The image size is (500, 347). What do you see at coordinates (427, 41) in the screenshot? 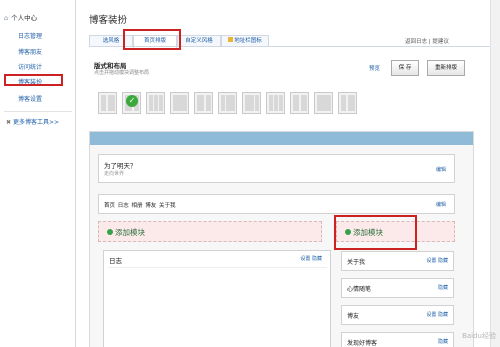
I see `back-link: 返回日志 | 提建议` at bounding box center [427, 41].